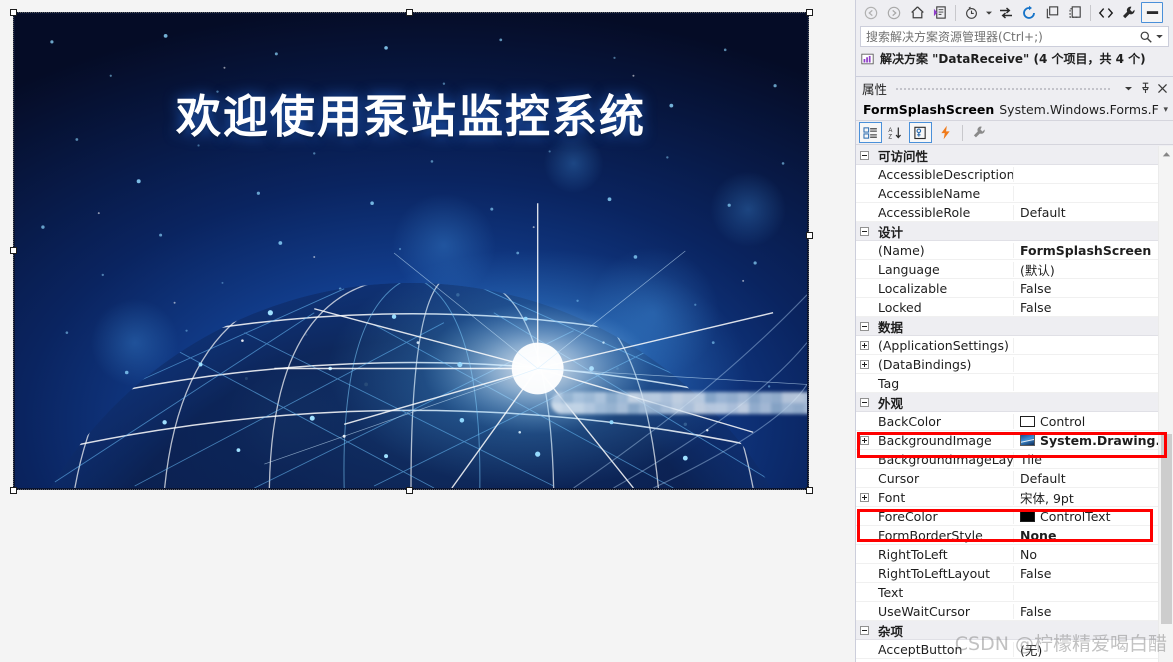 The height and width of the screenshot is (662, 1173). Describe the element at coordinates (870, 132) in the screenshot. I see `categorized-view-button` at that location.